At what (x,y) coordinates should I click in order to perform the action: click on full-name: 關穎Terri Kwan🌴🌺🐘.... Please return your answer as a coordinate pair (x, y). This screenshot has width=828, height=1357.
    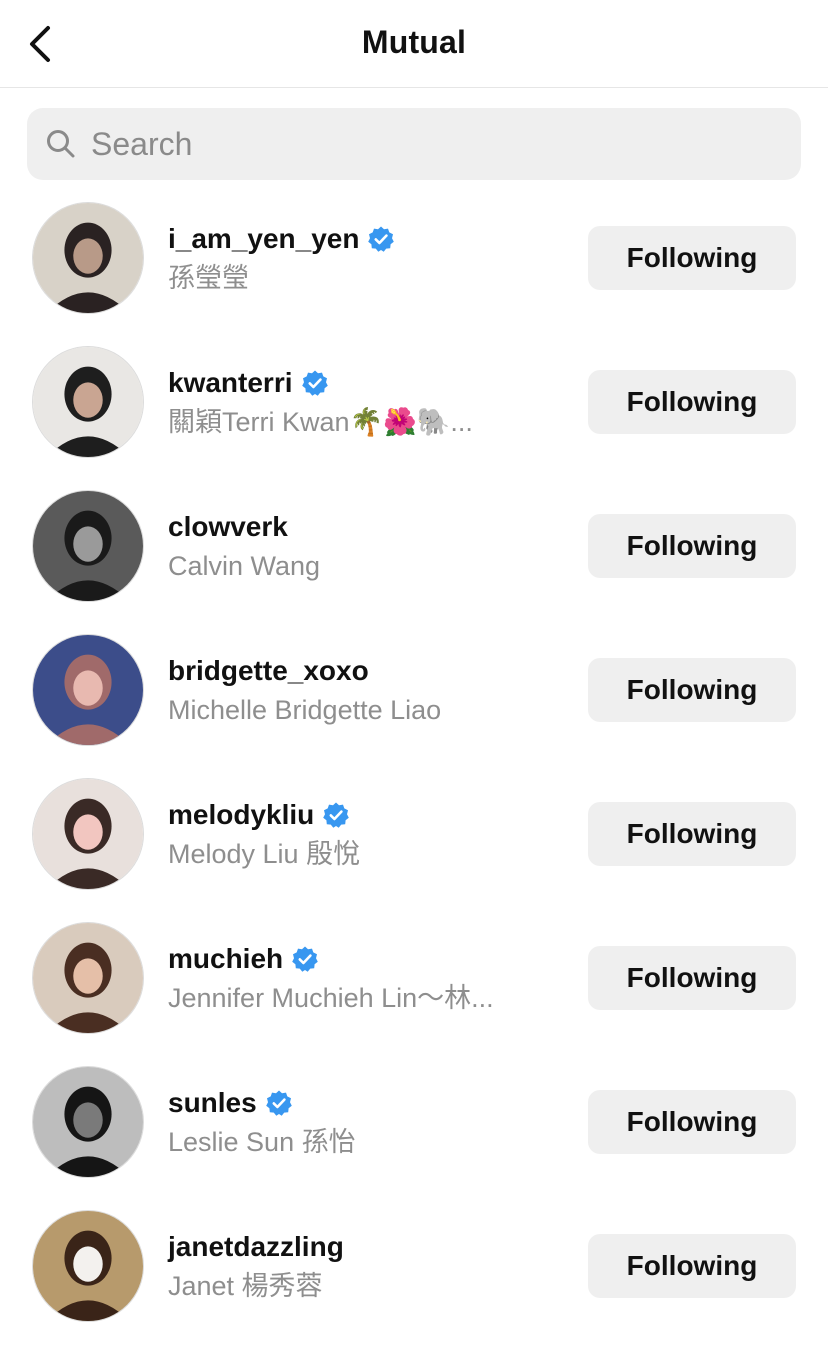
    Looking at the image, I should click on (320, 422).